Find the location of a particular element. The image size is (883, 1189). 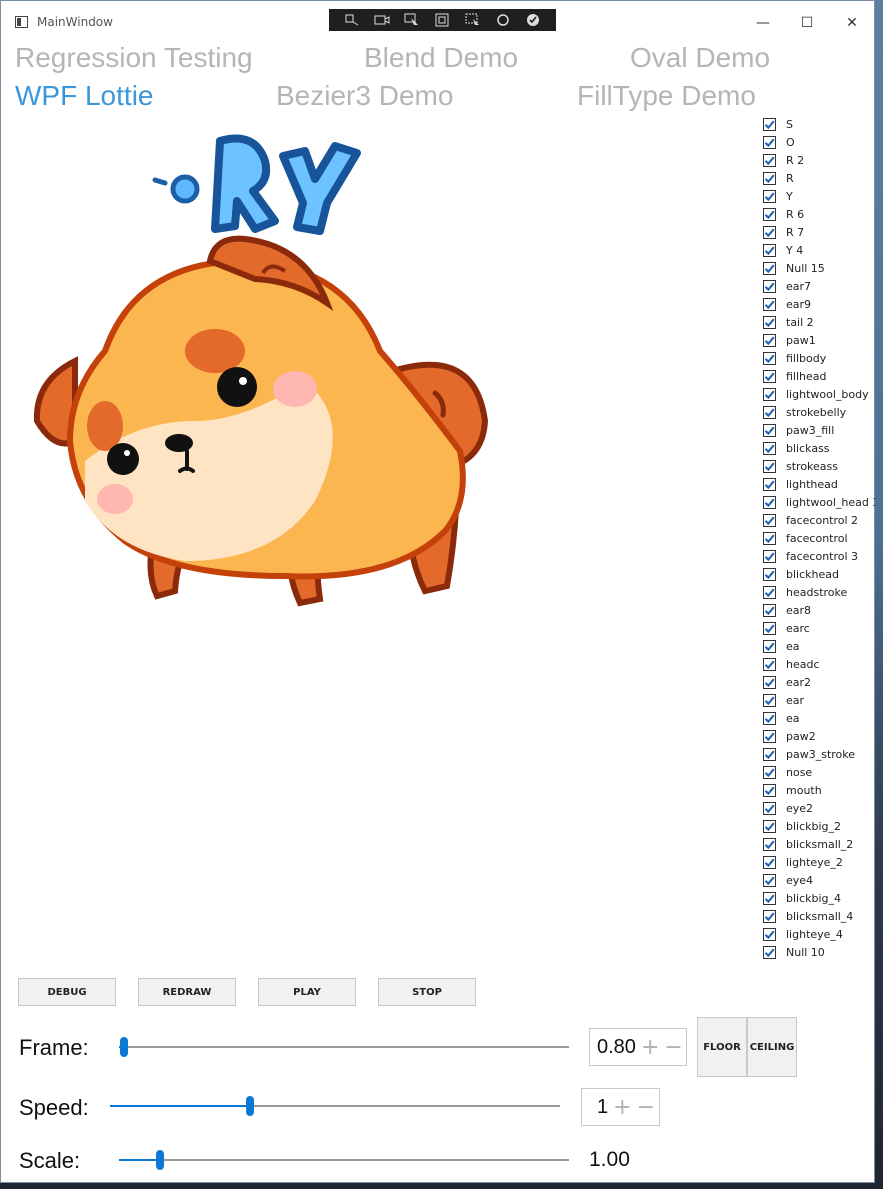

layer-item: facecontrol 2 is located at coordinates (818, 520).